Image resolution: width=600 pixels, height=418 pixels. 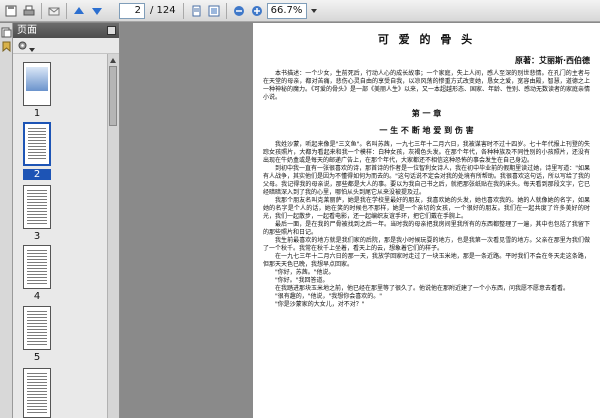 What do you see at coordinates (37, 357) in the screenshot?
I see `thumbnail-label: 5` at bounding box center [37, 357].